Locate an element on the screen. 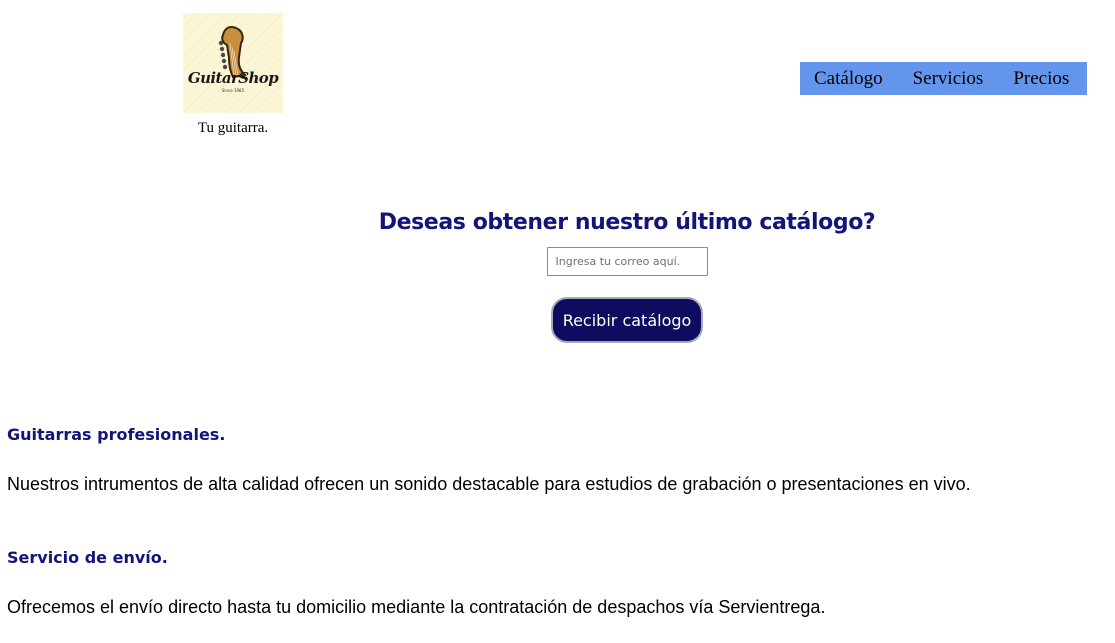 This screenshot has width=1115, height=643. subscribe-heading: Deseas obtener nuestro último catálogo? is located at coordinates (627, 222).